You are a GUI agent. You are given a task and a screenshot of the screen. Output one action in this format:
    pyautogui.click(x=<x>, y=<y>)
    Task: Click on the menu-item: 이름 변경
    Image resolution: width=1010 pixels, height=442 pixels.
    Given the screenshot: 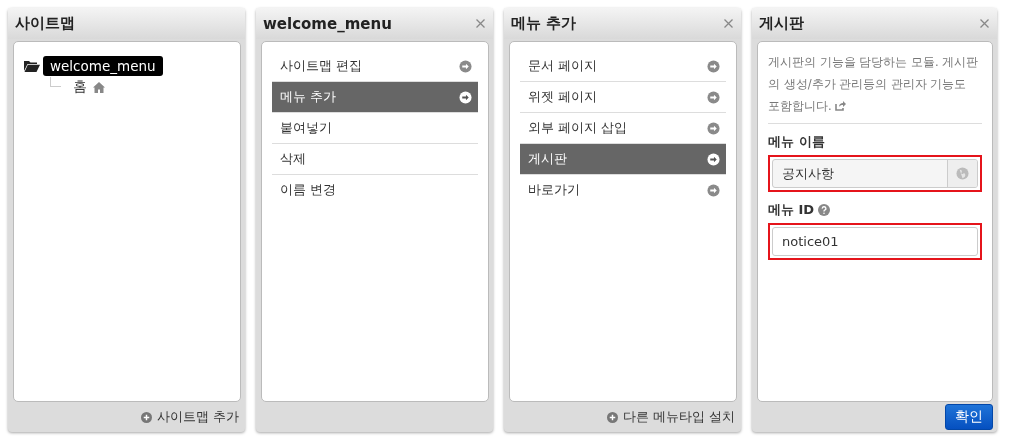 What is the action you would take?
    pyautogui.click(x=375, y=190)
    